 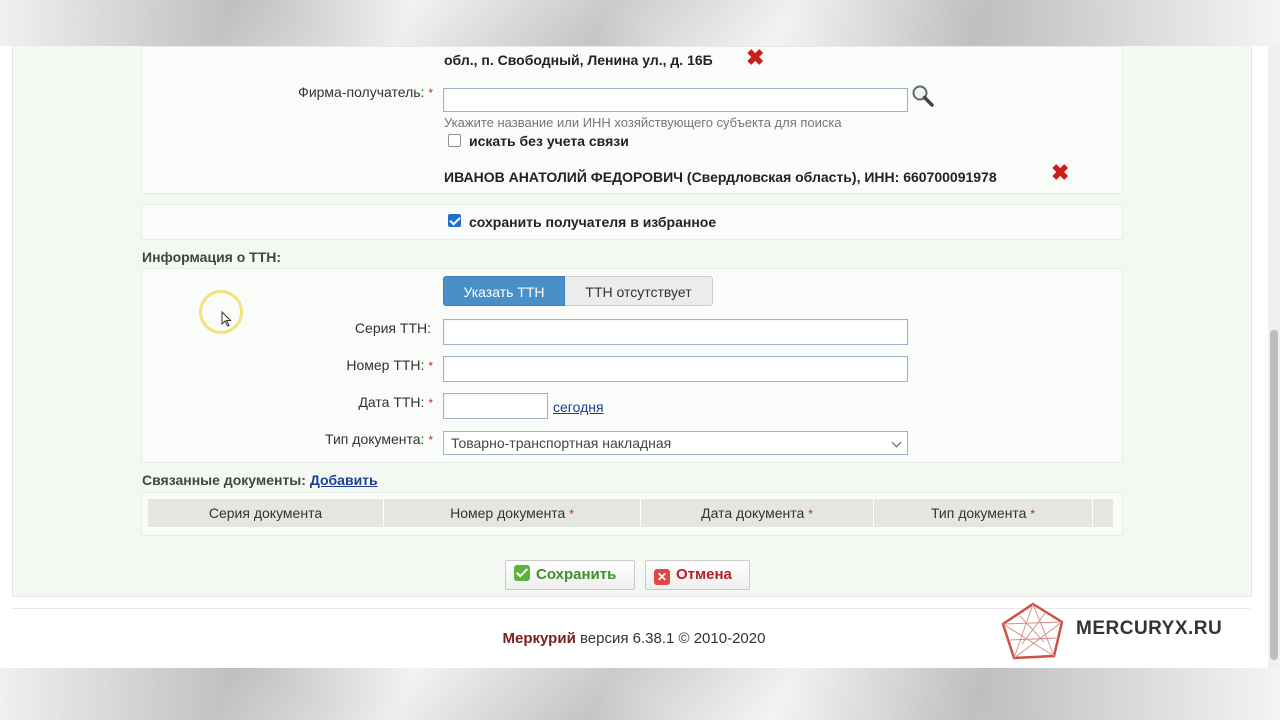 What do you see at coordinates (675, 443) in the screenshot?
I see `doctype-select: Товарно-транспортная накладная` at bounding box center [675, 443].